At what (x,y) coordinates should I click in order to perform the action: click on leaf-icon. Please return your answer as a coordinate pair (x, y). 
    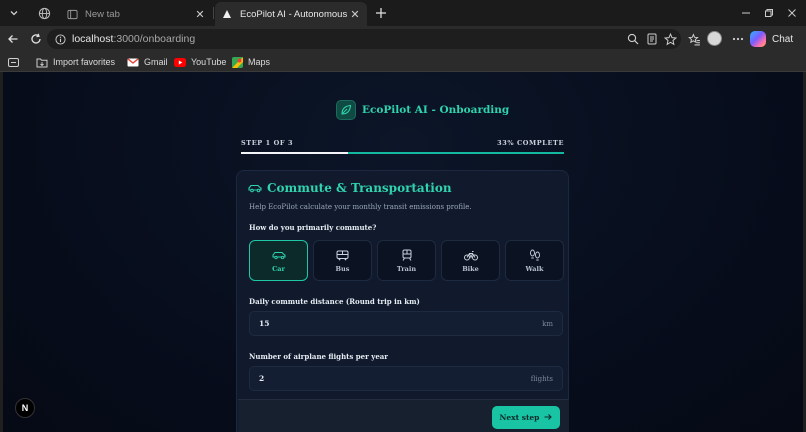
    Looking at the image, I should click on (346, 110).